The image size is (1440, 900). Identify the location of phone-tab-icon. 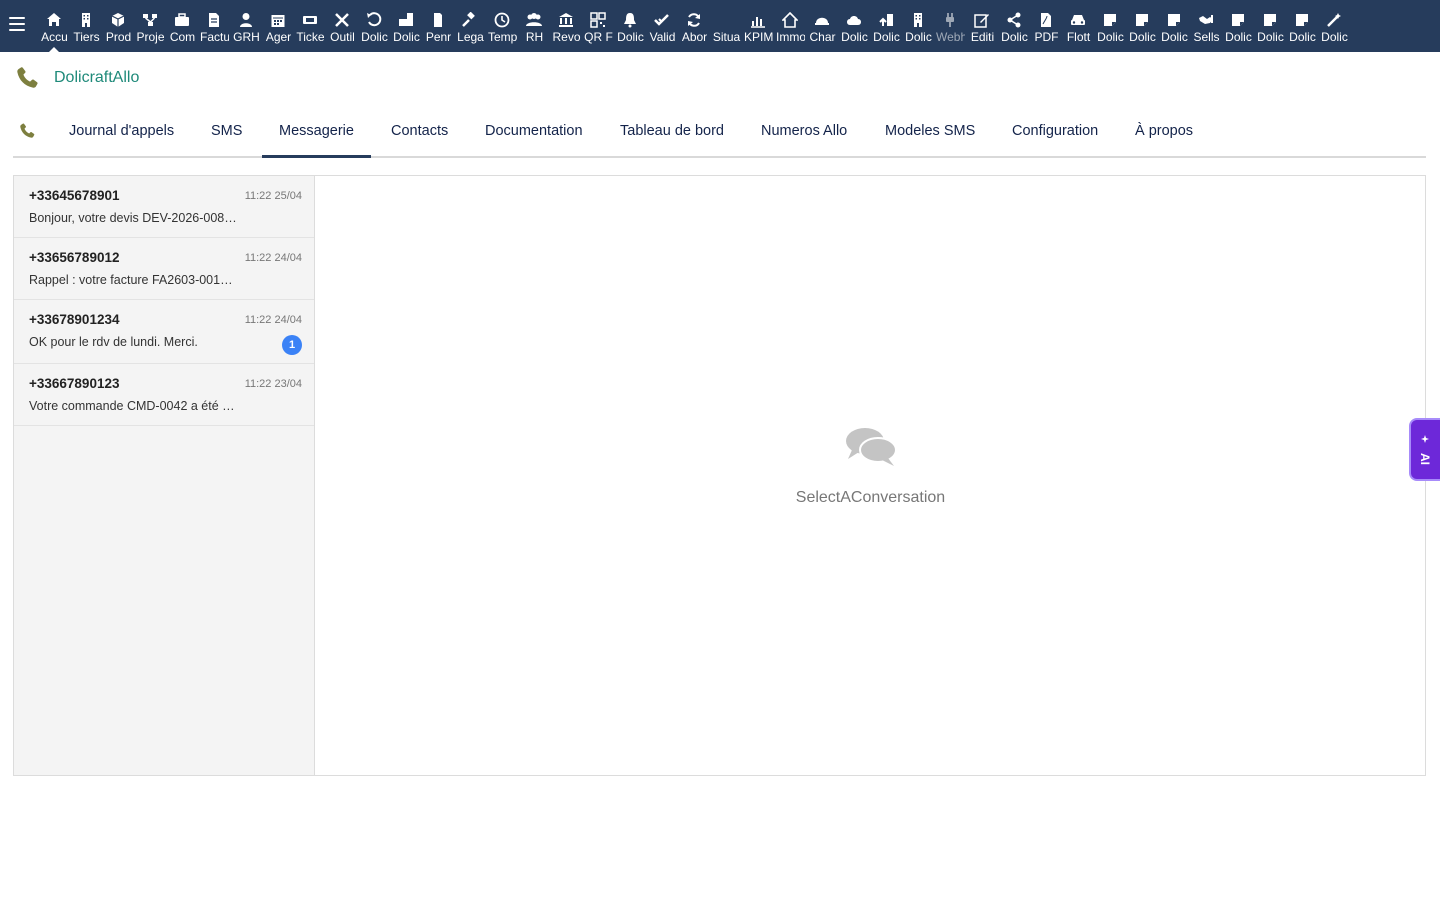
(27, 131).